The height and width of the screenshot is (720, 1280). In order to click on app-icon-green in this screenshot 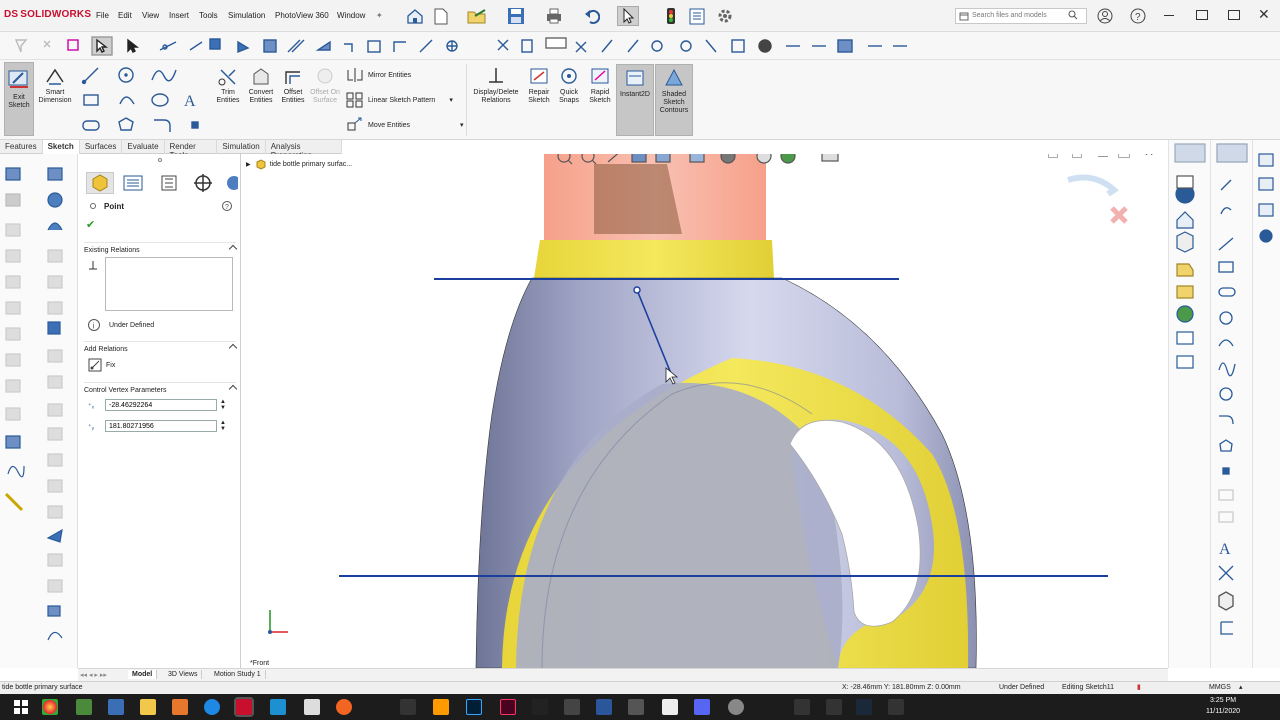, I will do `click(84, 707)`.